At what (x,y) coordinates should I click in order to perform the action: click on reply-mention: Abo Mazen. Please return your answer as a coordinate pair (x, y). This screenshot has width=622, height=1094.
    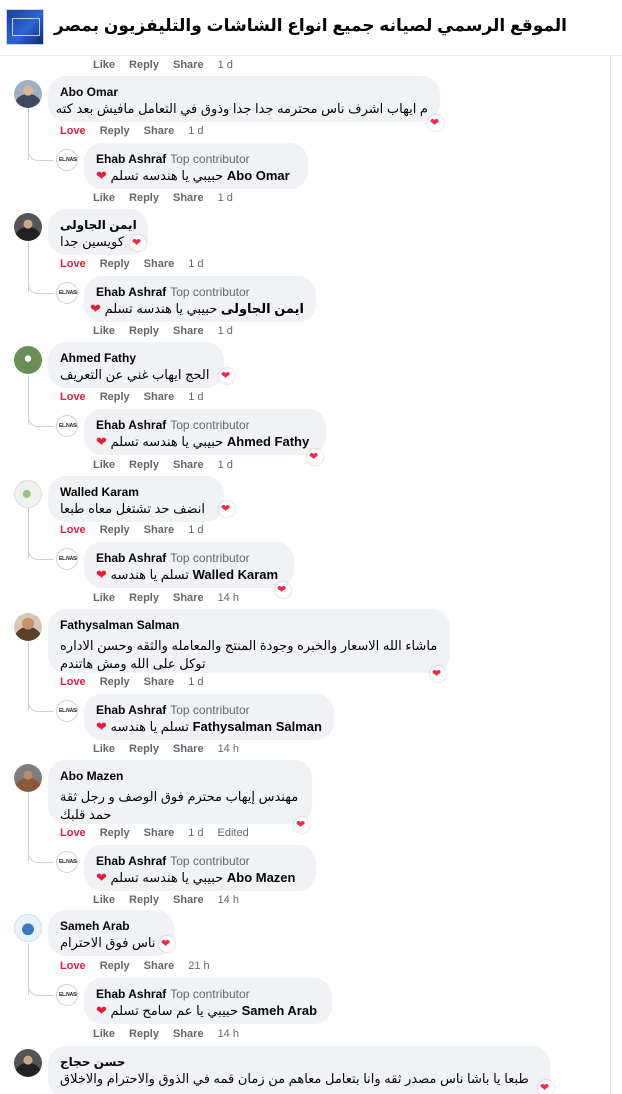
    Looking at the image, I should click on (261, 877).